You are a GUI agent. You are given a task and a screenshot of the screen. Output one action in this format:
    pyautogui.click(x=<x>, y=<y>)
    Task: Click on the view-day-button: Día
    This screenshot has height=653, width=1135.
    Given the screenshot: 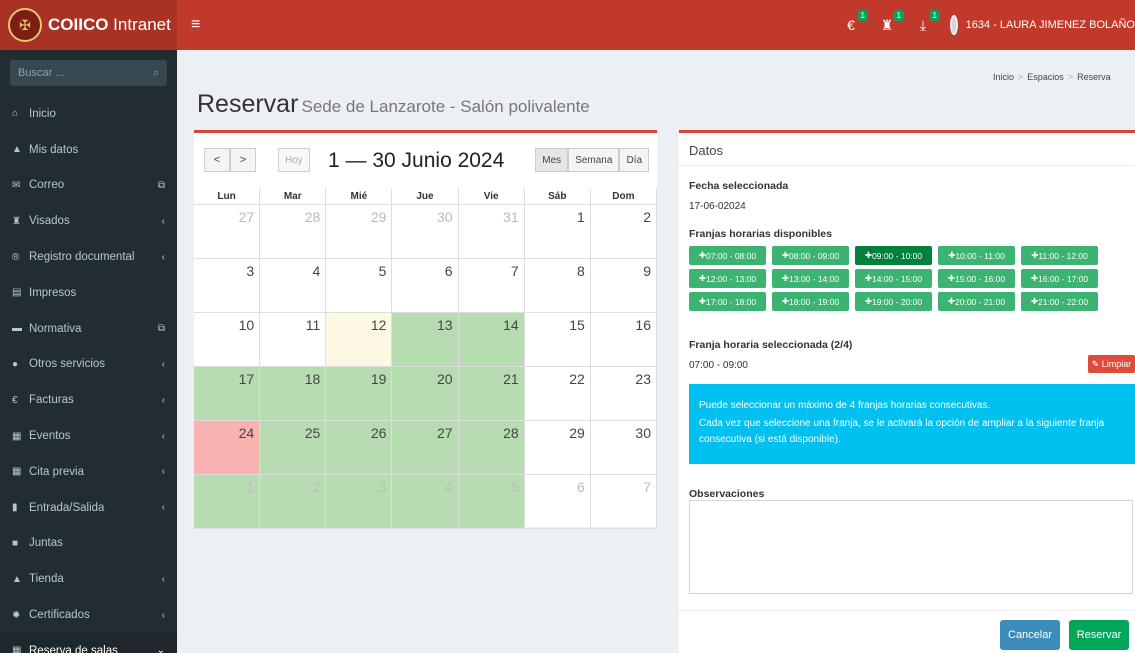 What is the action you would take?
    pyautogui.click(x=634, y=160)
    